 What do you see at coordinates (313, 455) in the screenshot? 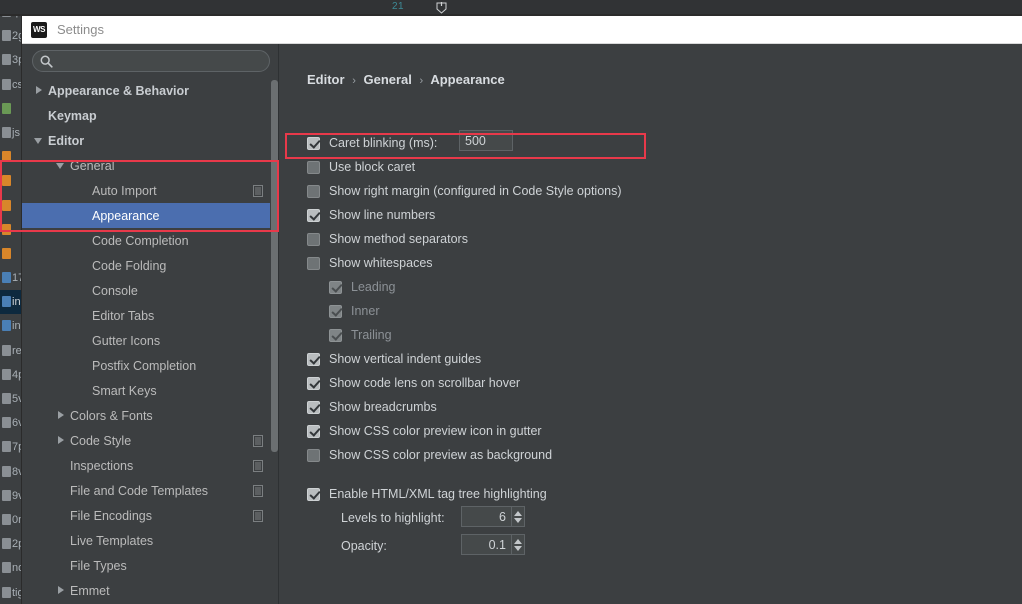
I see `checkbox-show-css-color-preview-as-background` at bounding box center [313, 455].